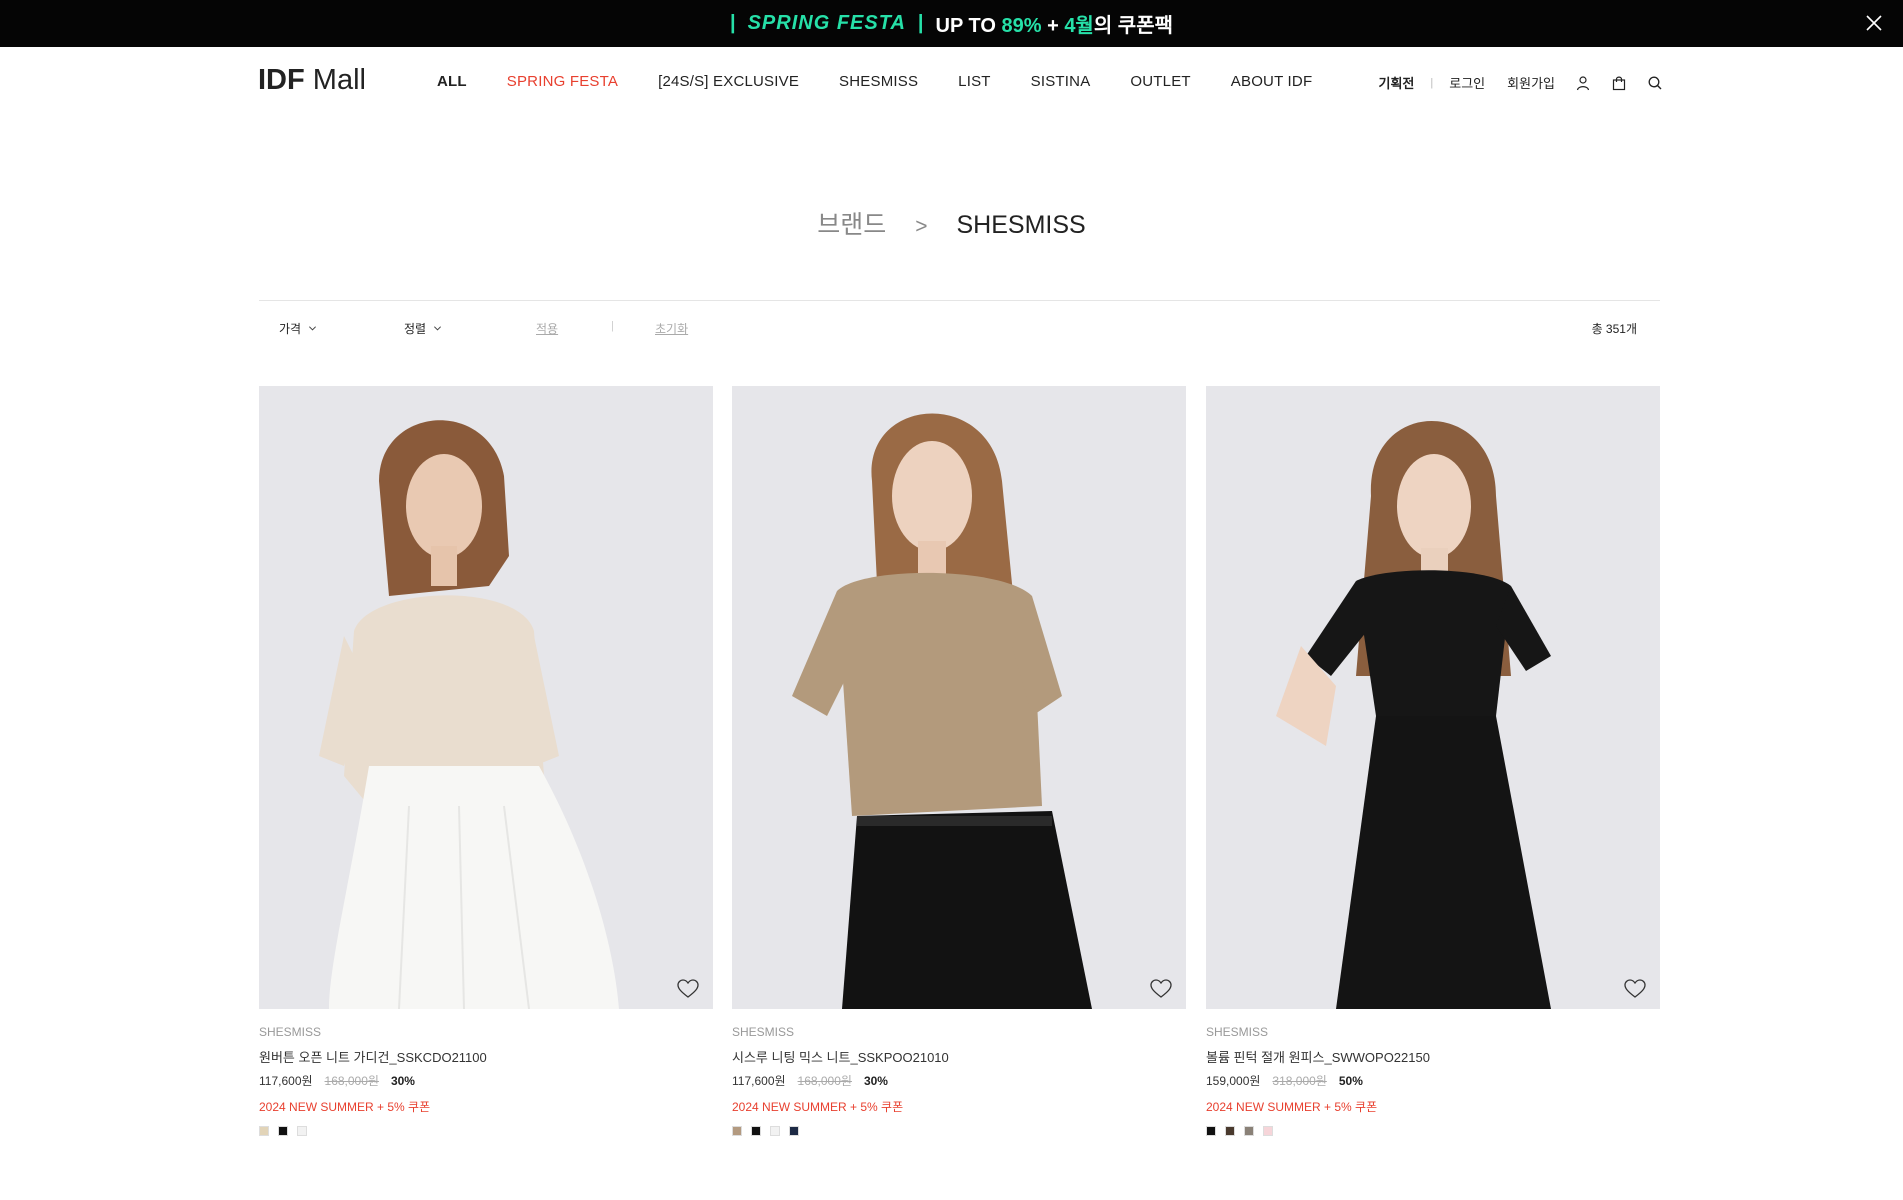 Image resolution: width=1903 pixels, height=1200 pixels. I want to click on nav-all: ALL, so click(452, 81).